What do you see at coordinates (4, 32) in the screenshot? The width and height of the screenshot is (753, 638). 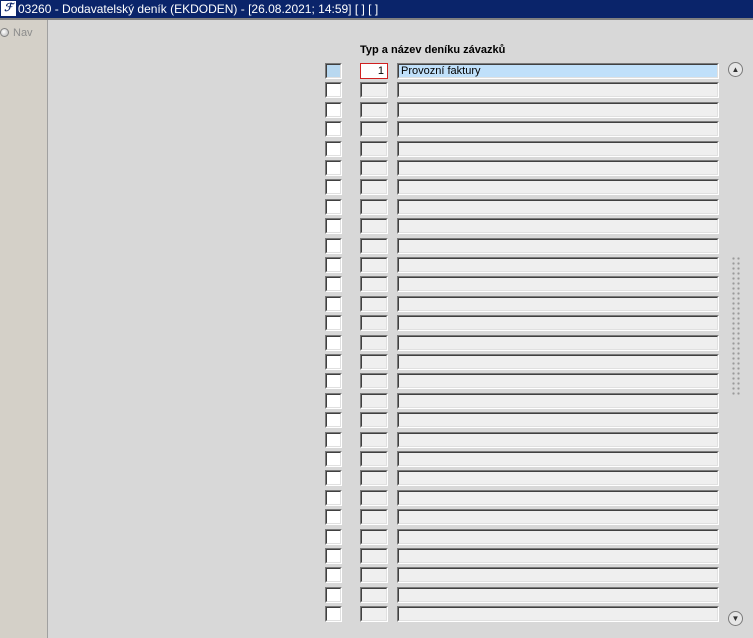 I see `nav-radio-button` at bounding box center [4, 32].